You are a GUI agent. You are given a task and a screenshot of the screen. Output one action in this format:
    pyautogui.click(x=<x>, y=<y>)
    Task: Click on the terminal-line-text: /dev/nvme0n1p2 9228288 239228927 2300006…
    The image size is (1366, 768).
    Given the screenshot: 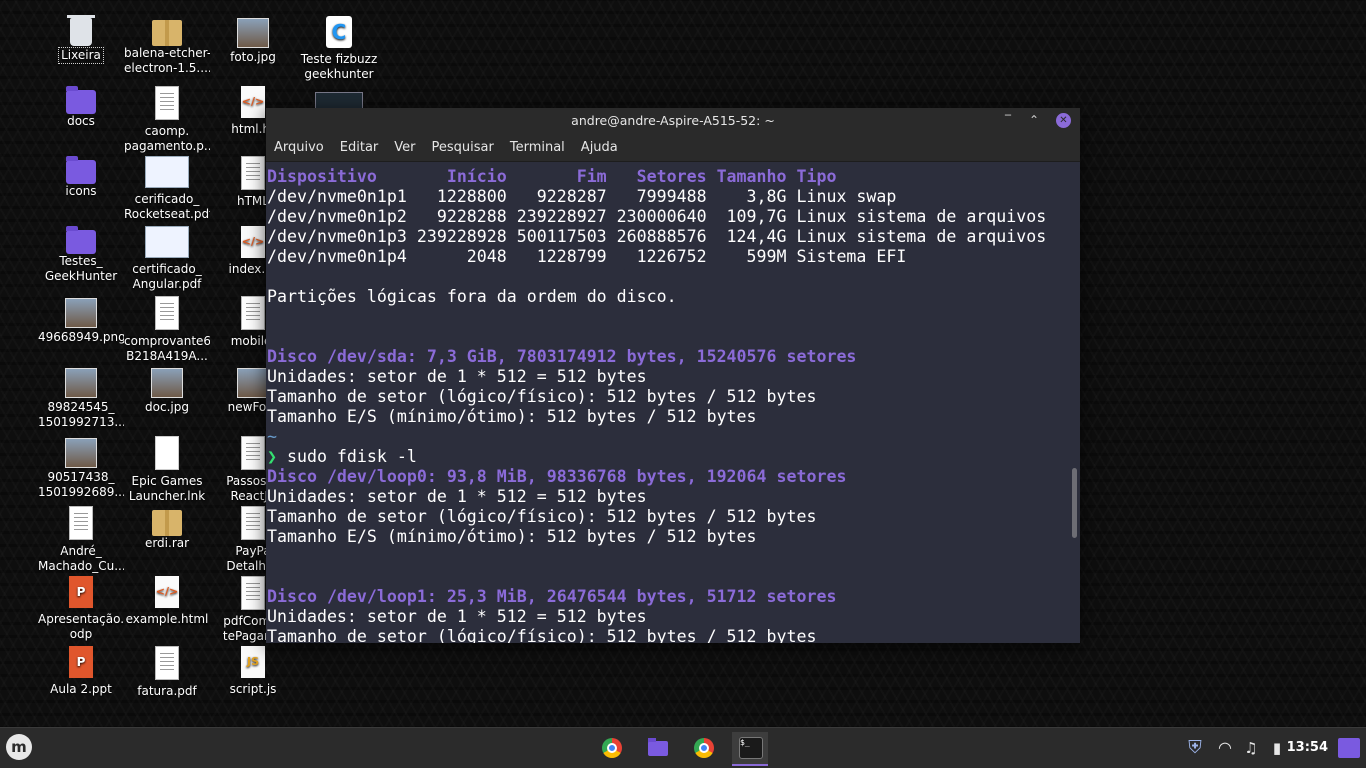 What is the action you would take?
    pyautogui.click(x=657, y=216)
    